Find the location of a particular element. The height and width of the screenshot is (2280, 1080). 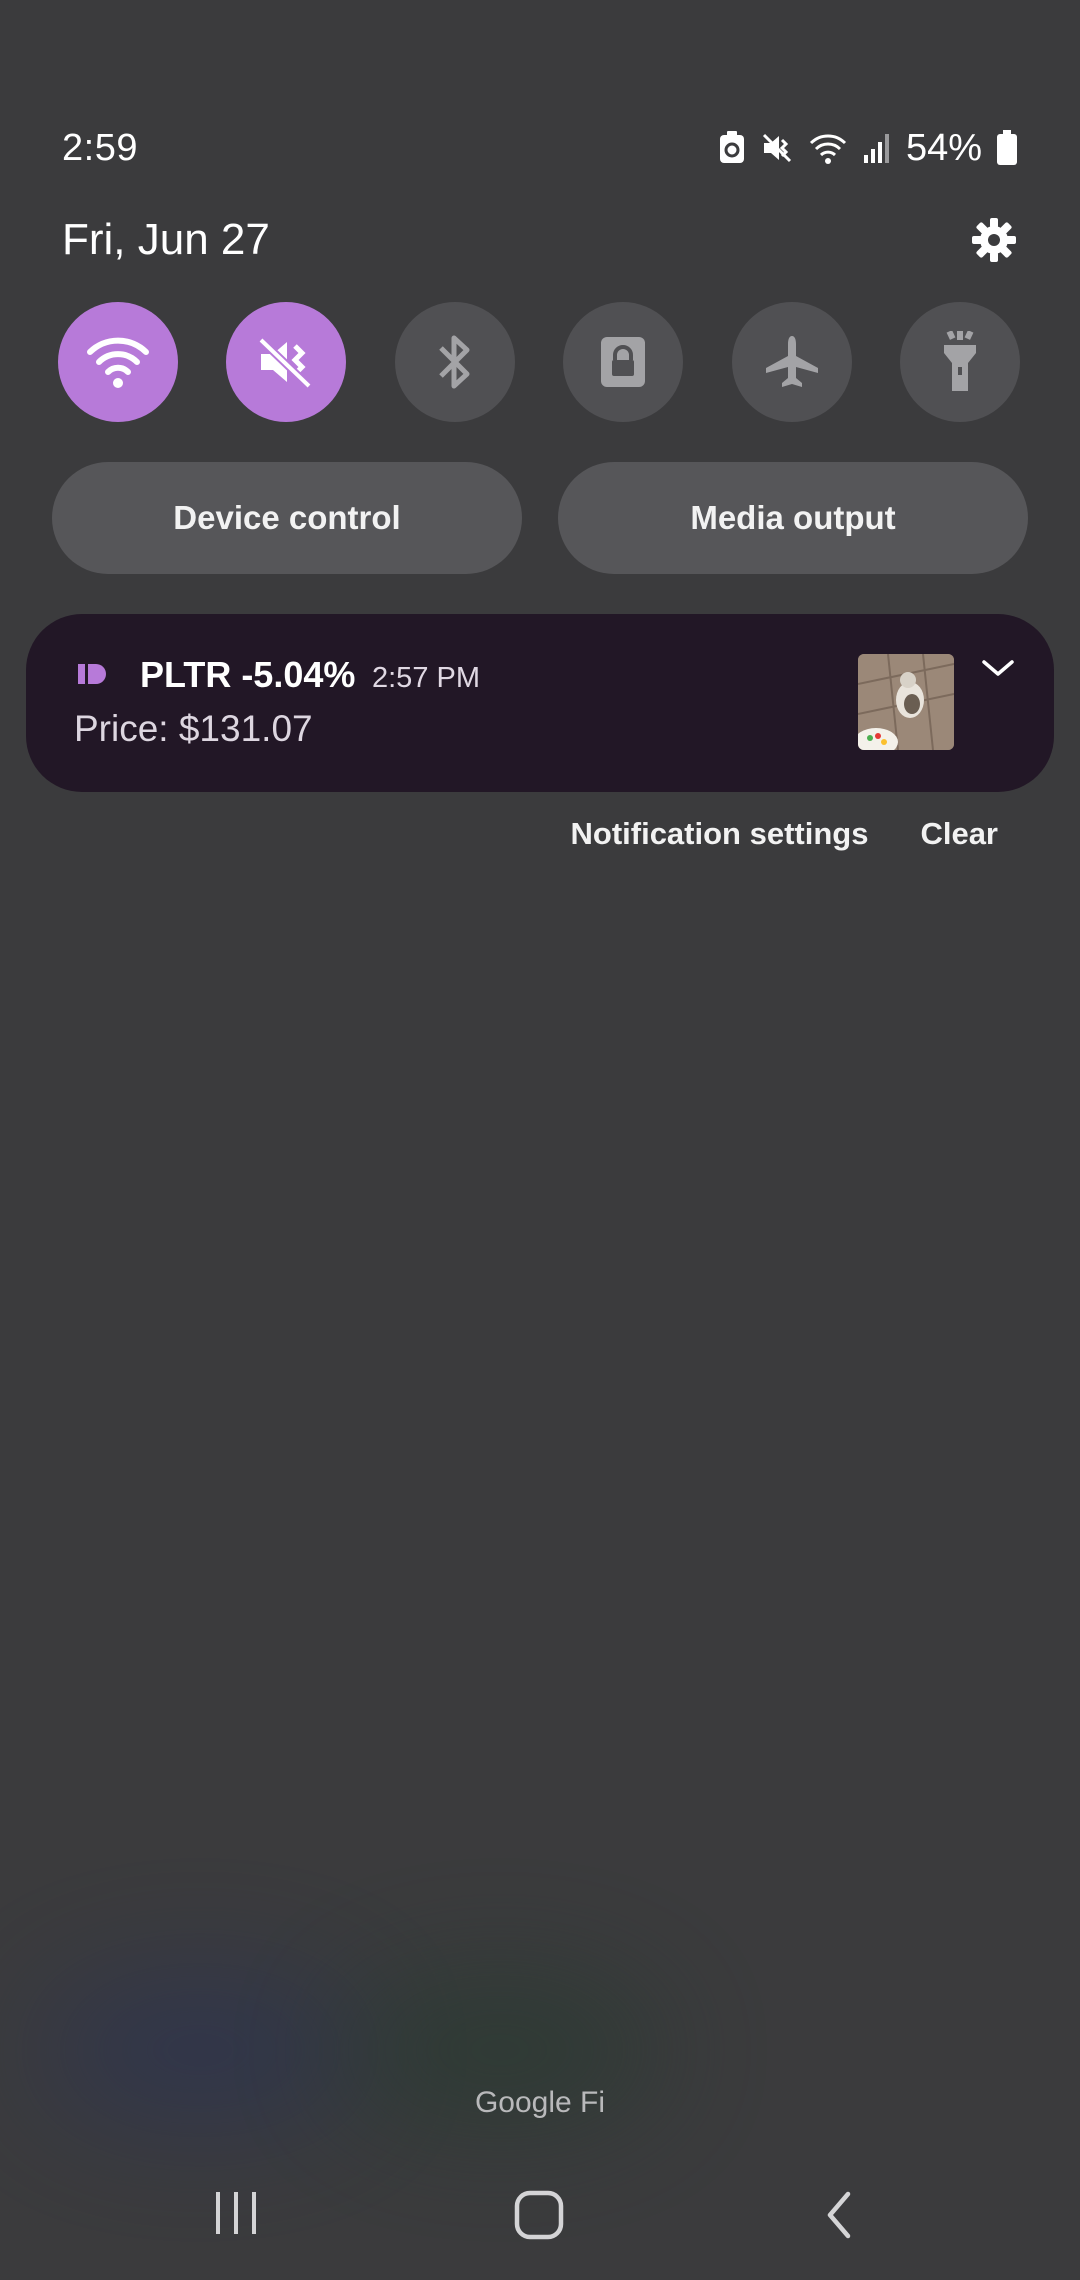

signal-icon is located at coordinates (876, 148).